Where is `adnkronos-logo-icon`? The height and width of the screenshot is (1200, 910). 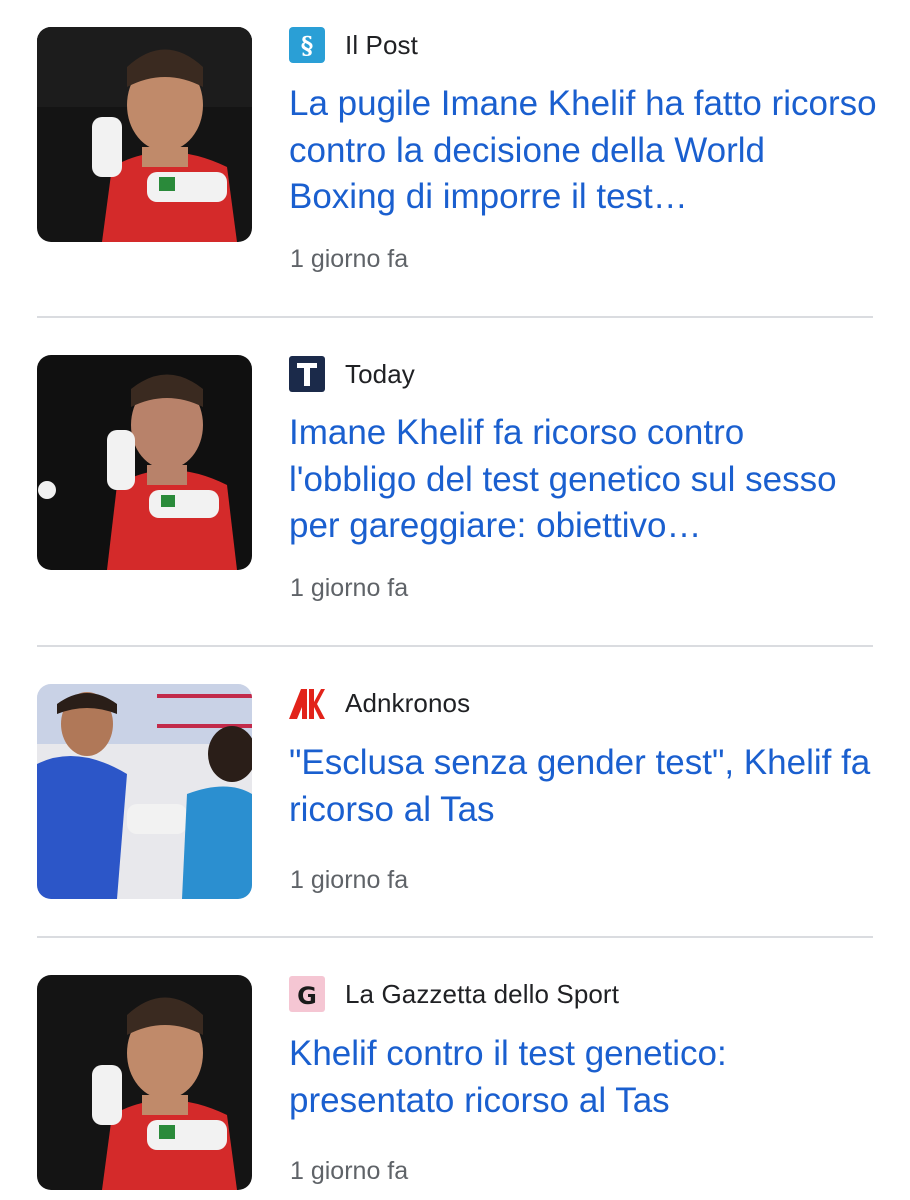
adnkronos-logo-icon is located at coordinates (307, 703).